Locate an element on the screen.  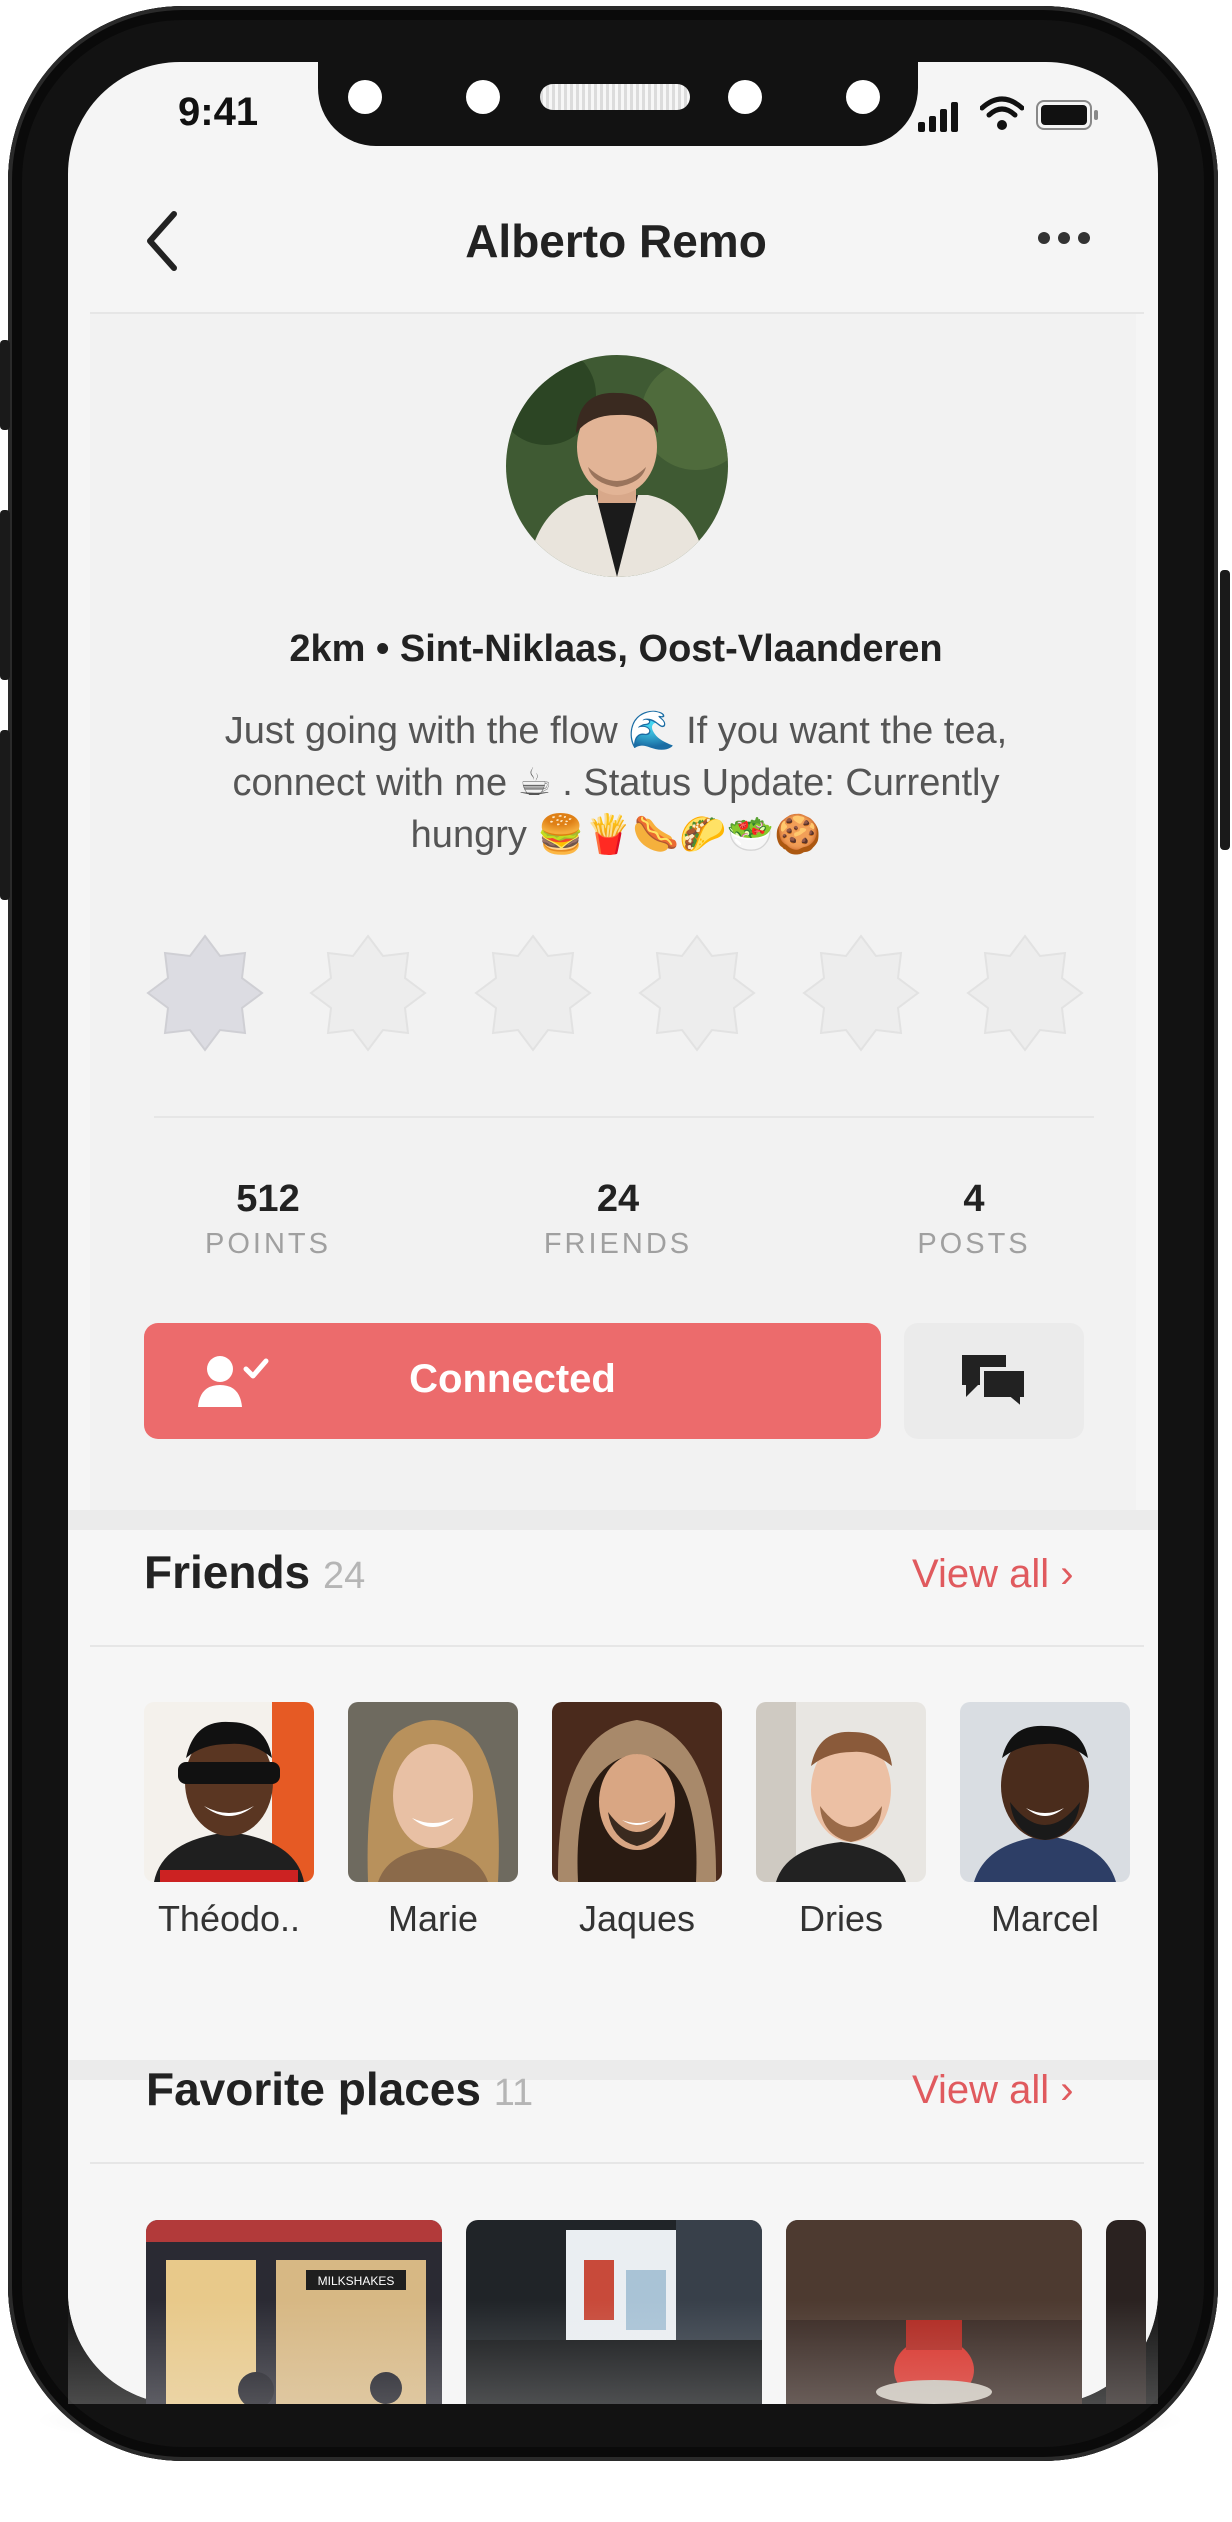
phone-power-button is located at coordinates (1225, 710).